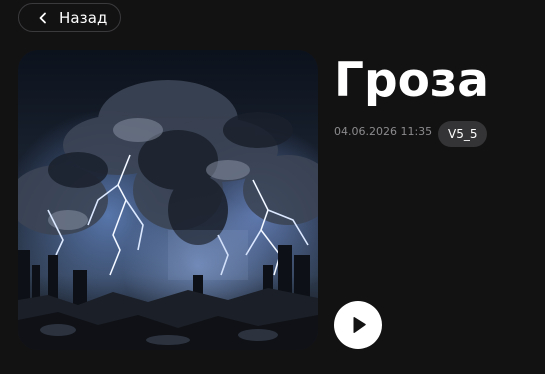 The image size is (545, 374). What do you see at coordinates (383, 131) in the screenshot?
I see `track-date: 04.06.2026 11:35` at bounding box center [383, 131].